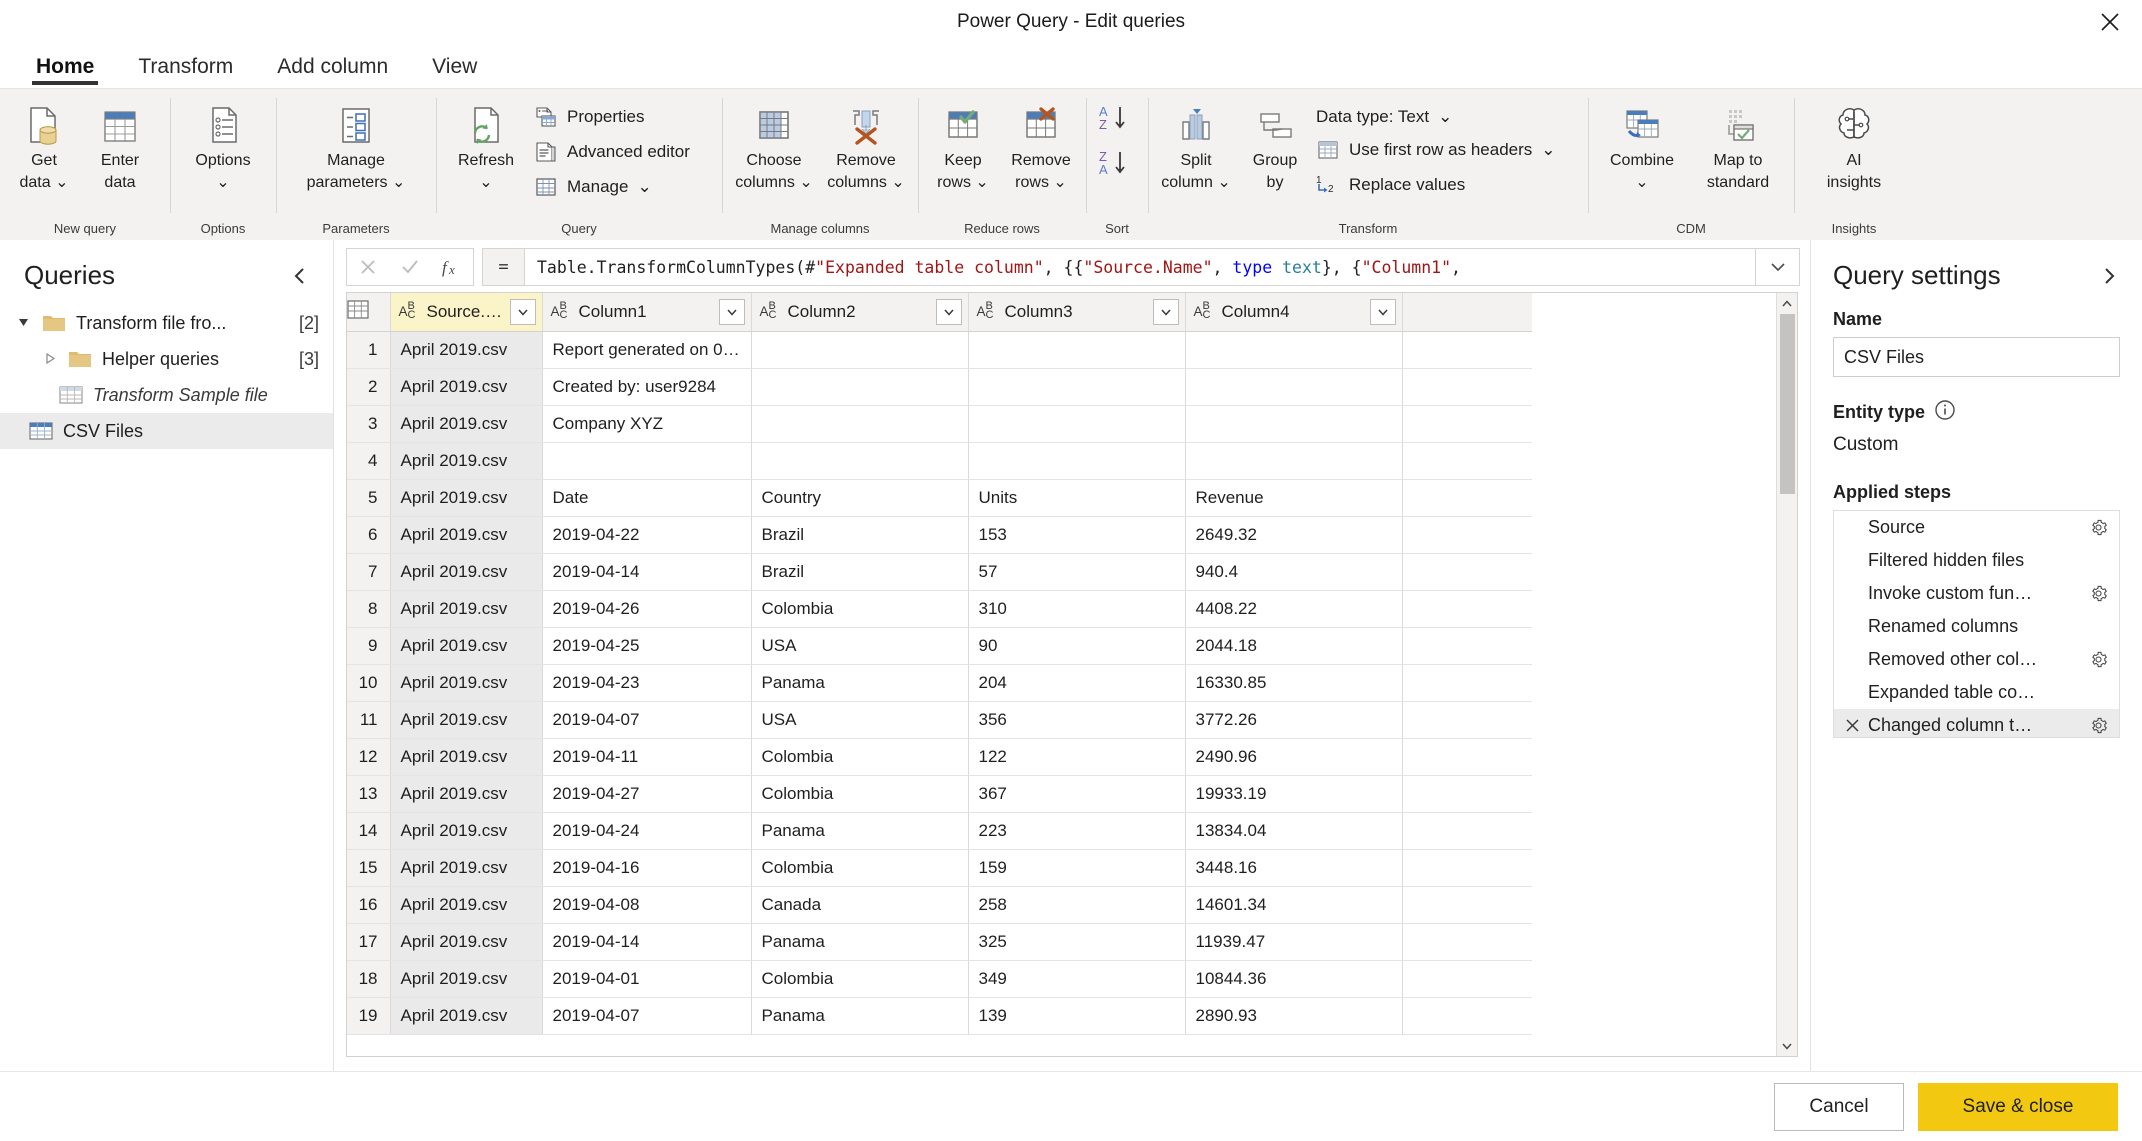  What do you see at coordinates (860, 572) in the screenshot?
I see `grid-cell: Brazil` at bounding box center [860, 572].